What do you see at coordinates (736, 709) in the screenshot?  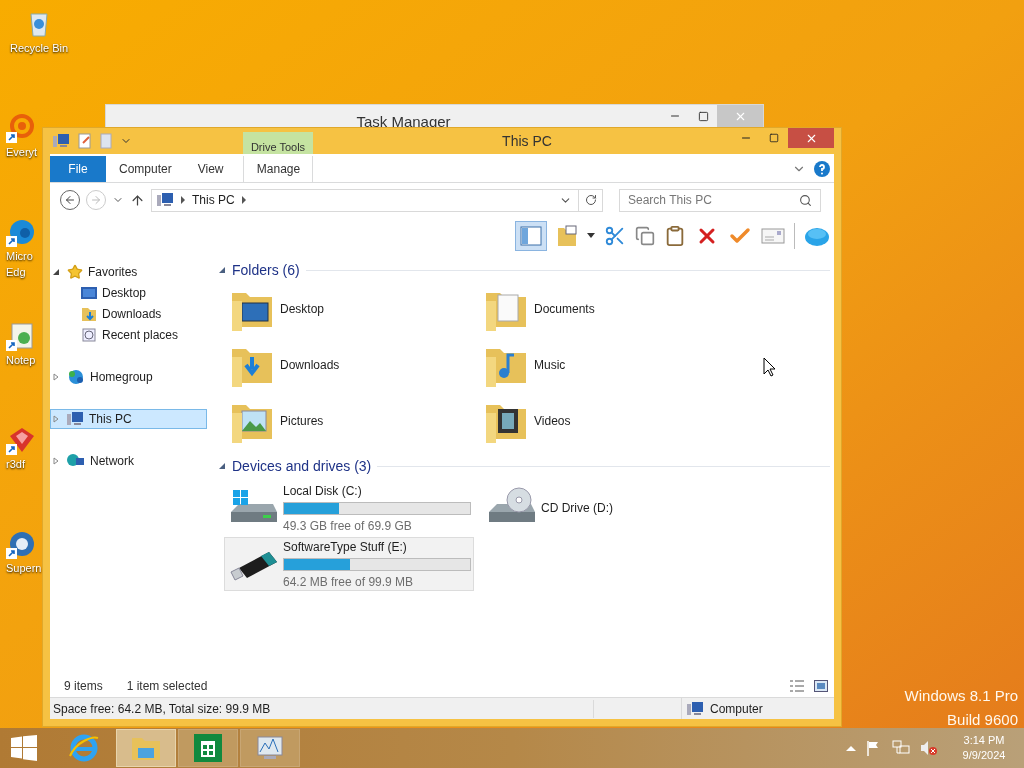 I see `location-label: Computer` at bounding box center [736, 709].